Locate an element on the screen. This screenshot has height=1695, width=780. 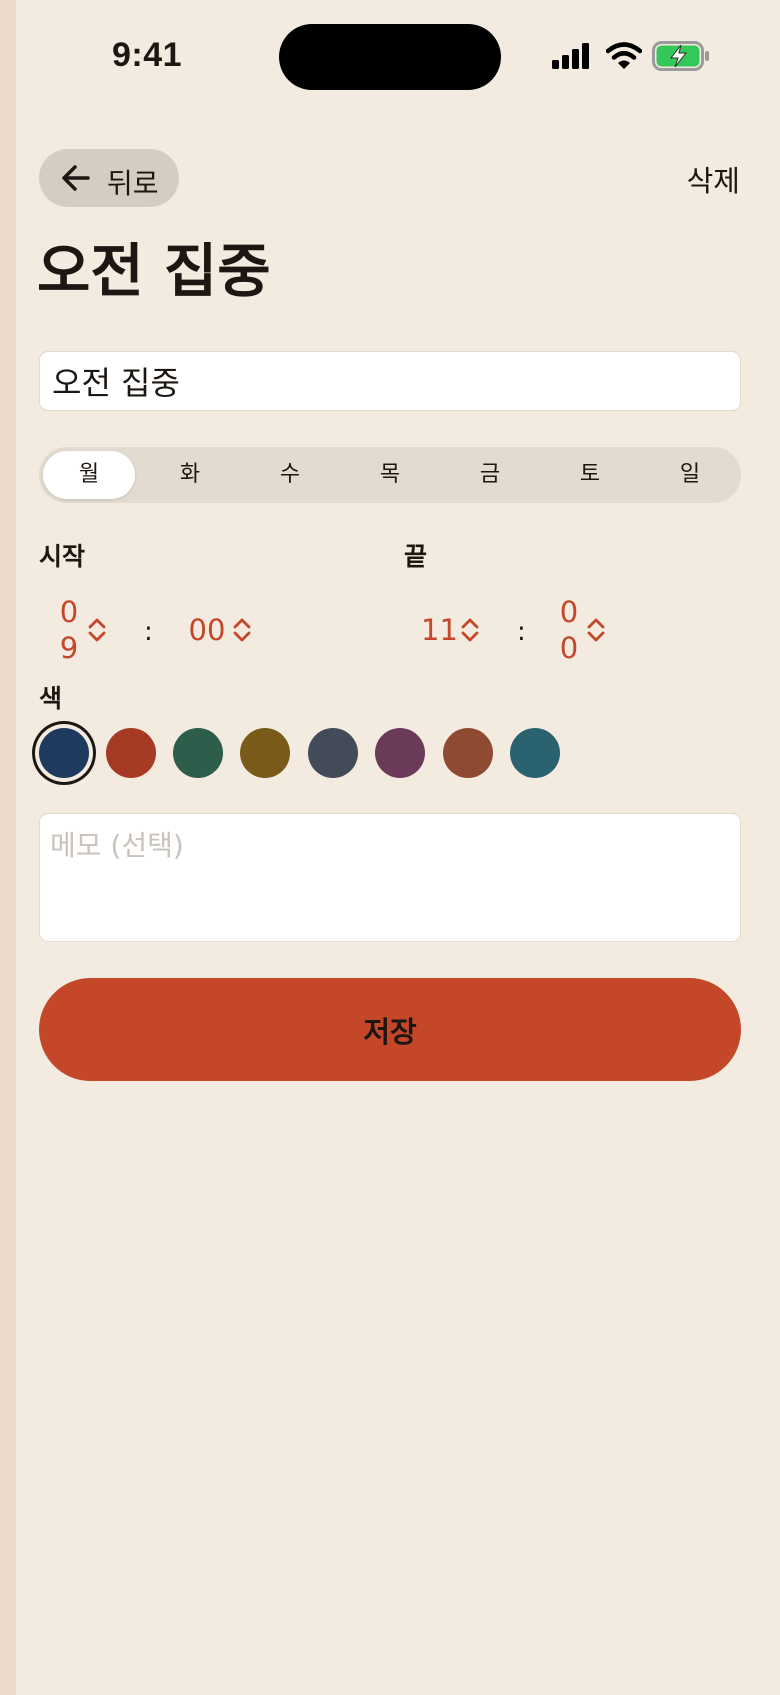
dynamic-island is located at coordinates (390, 57).